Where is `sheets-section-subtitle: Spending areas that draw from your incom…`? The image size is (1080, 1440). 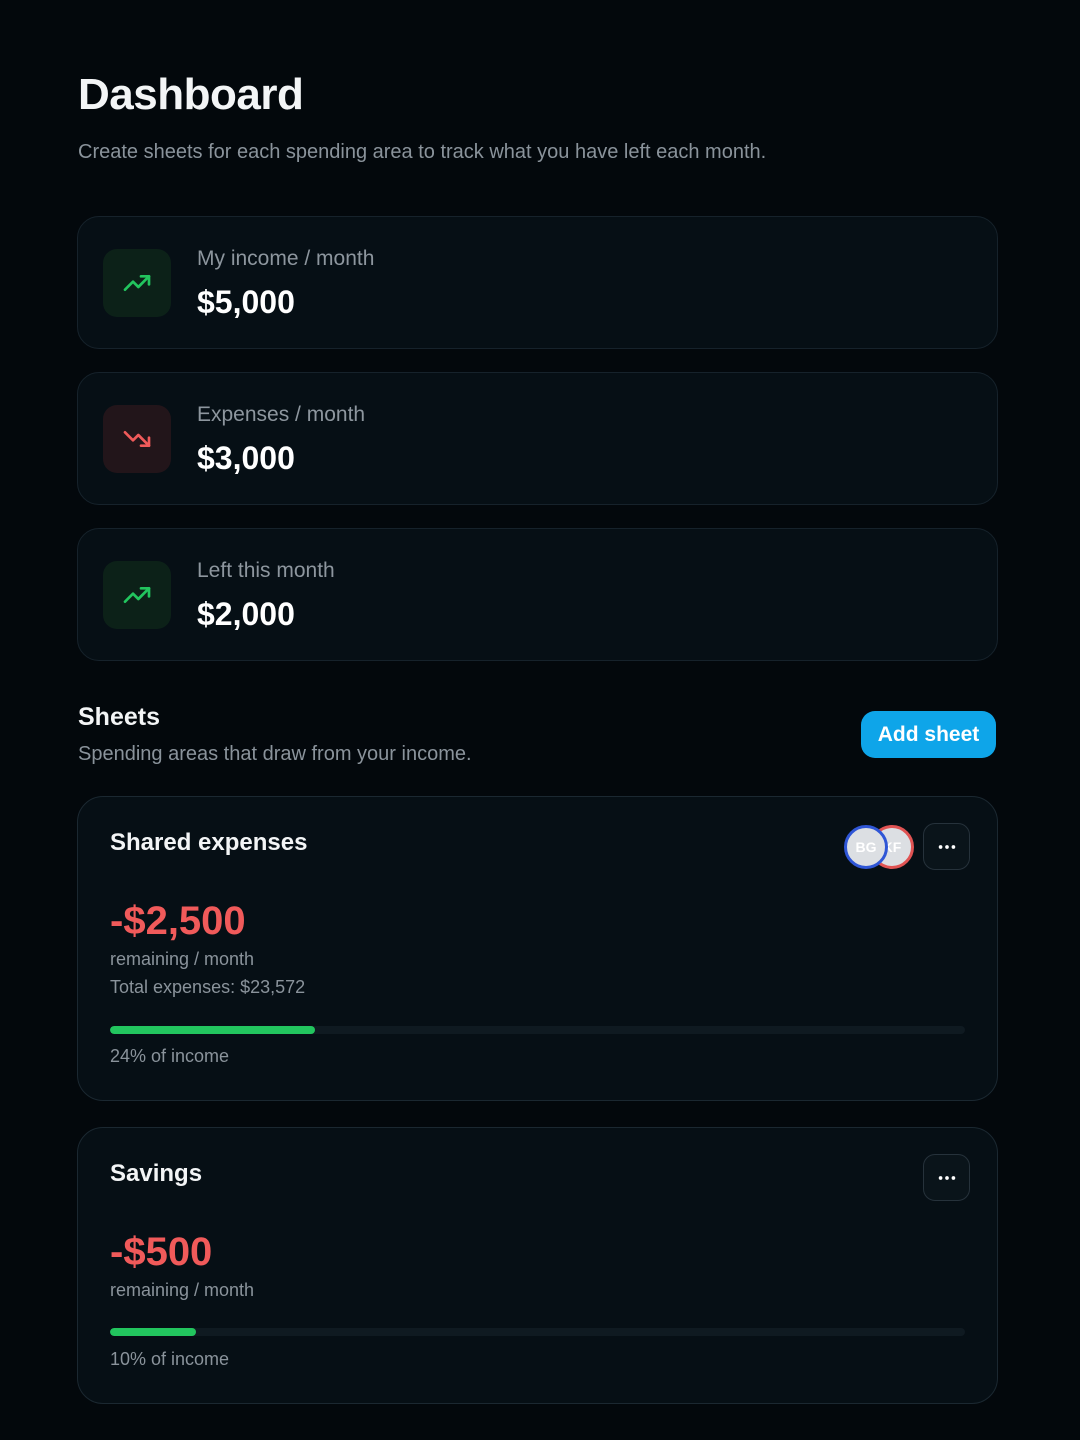
sheets-section-subtitle: Spending areas that draw from your incom… is located at coordinates (275, 754).